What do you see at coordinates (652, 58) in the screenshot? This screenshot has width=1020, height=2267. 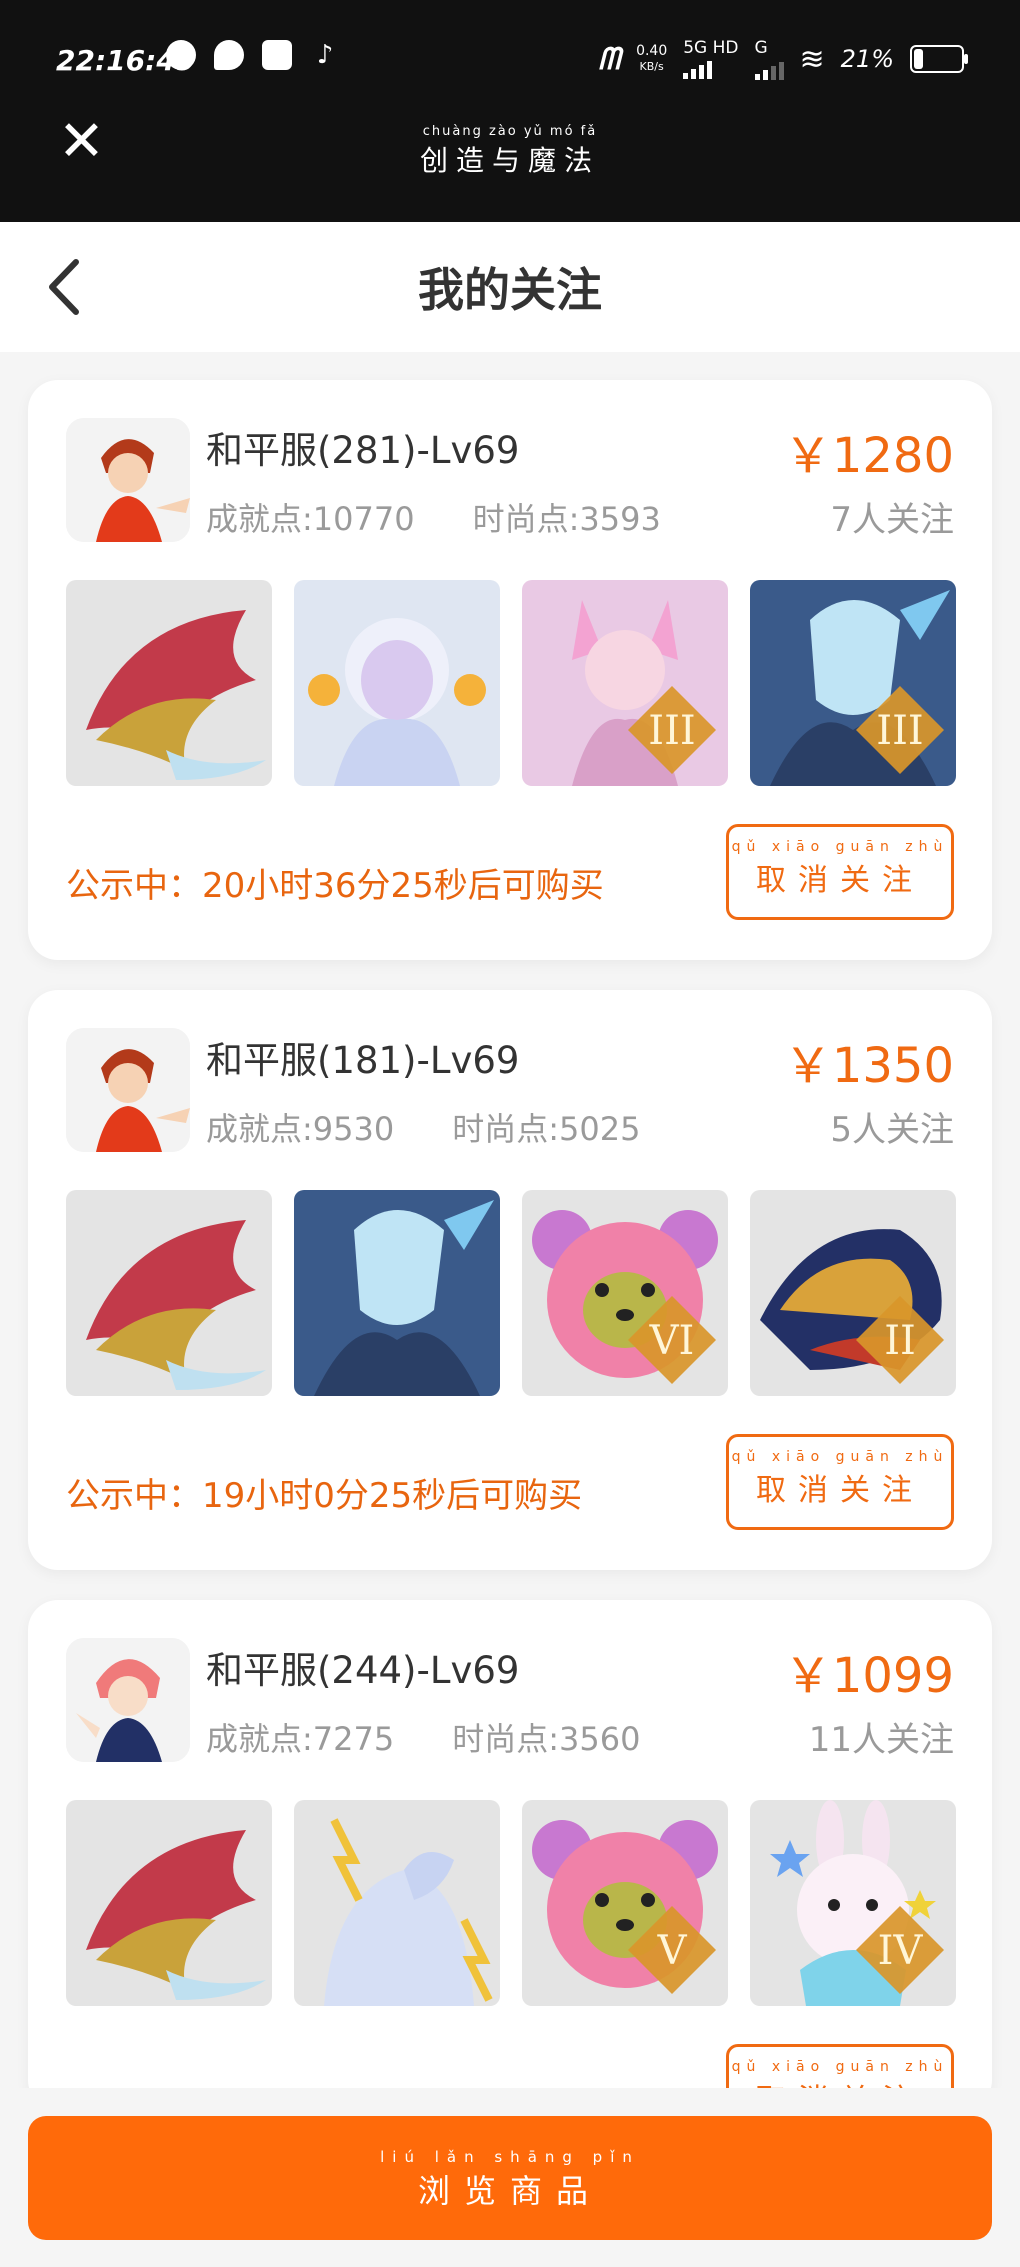 I see `network-speed: 0.40 KB/s` at bounding box center [652, 58].